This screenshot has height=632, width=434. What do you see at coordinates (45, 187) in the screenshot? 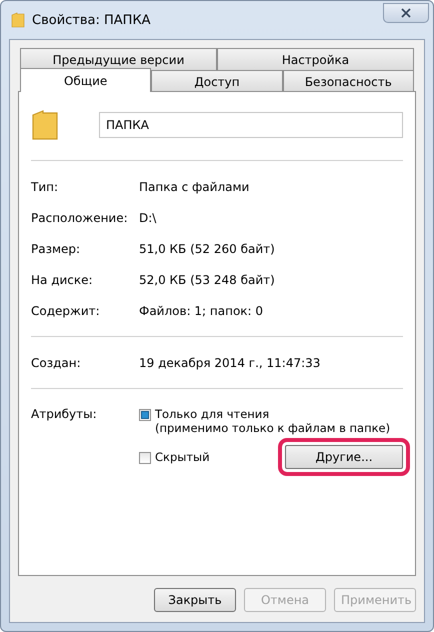
I see `property-label: Тип:` at bounding box center [45, 187].